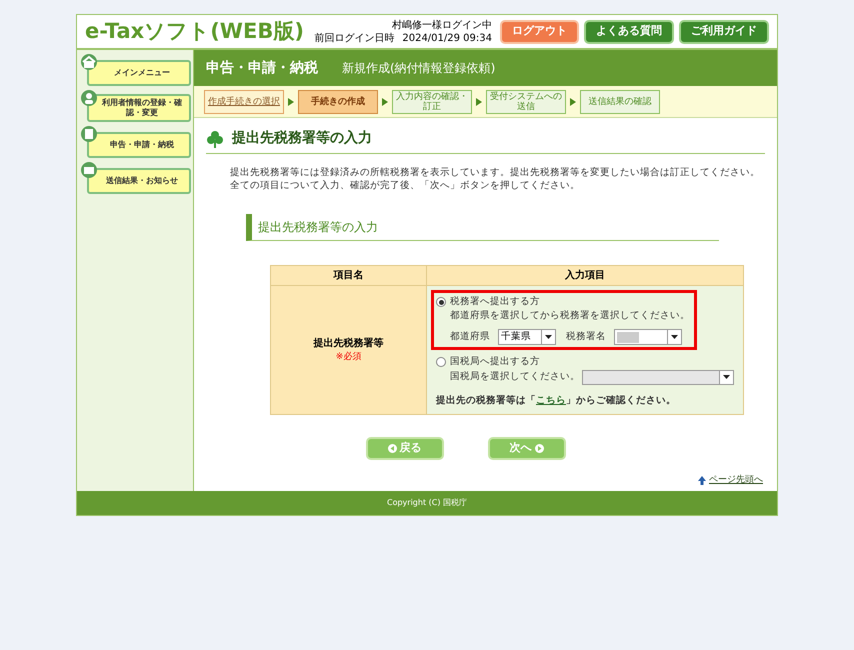 Image resolution: width=854 pixels, height=650 pixels. Describe the element at coordinates (736, 481) in the screenshot. I see `page-top-link: ページ先頭へ` at that location.